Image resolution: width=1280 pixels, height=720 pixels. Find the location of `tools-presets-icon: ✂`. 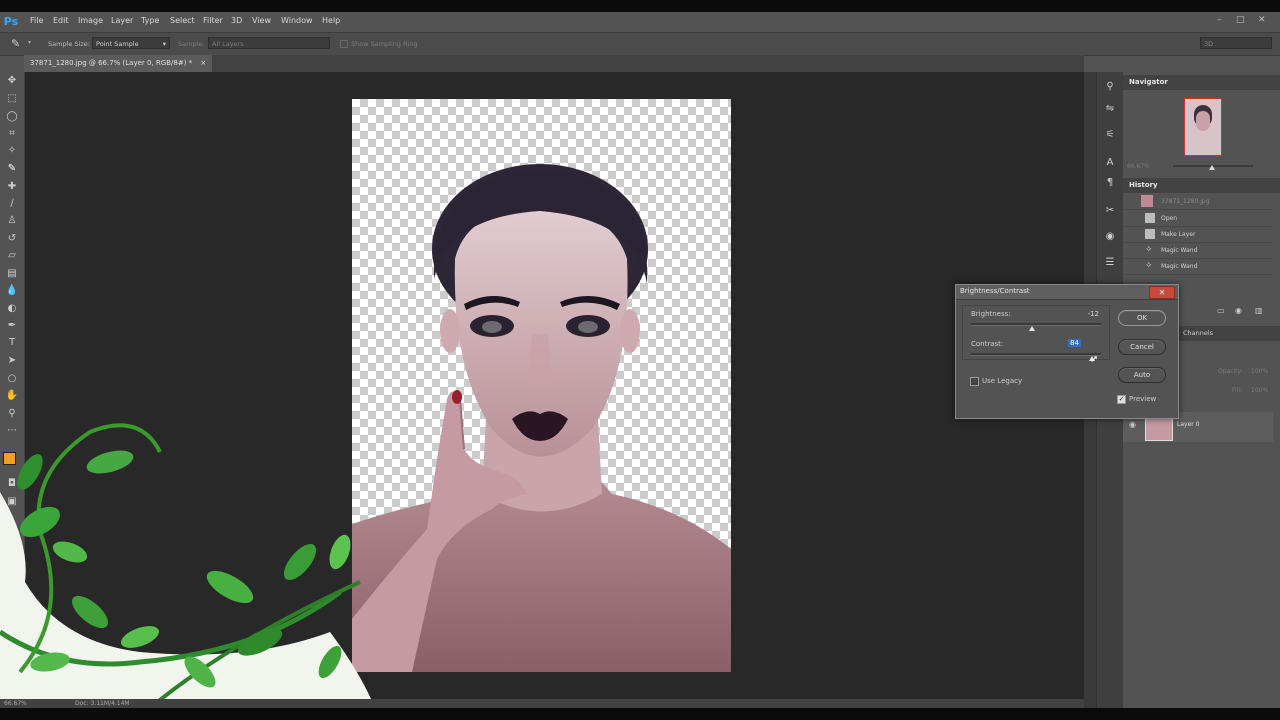

tools-presets-icon: ✂ is located at coordinates (1110, 211).